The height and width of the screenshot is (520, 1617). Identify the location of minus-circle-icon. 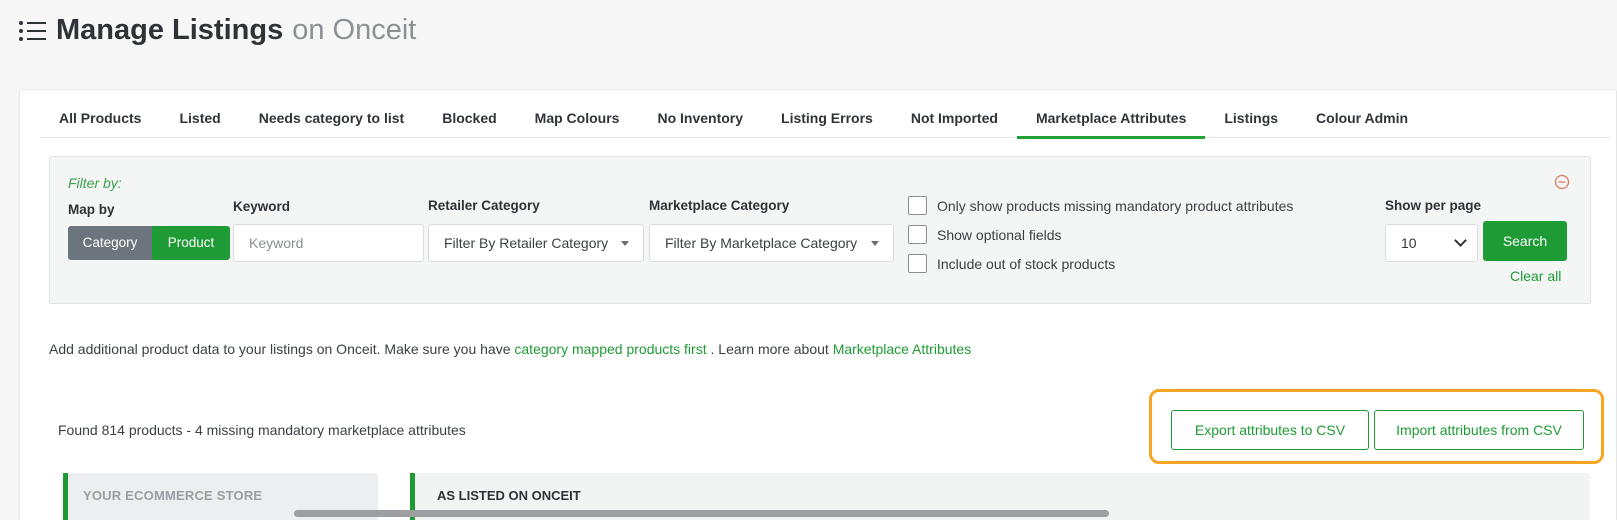
(1562, 182).